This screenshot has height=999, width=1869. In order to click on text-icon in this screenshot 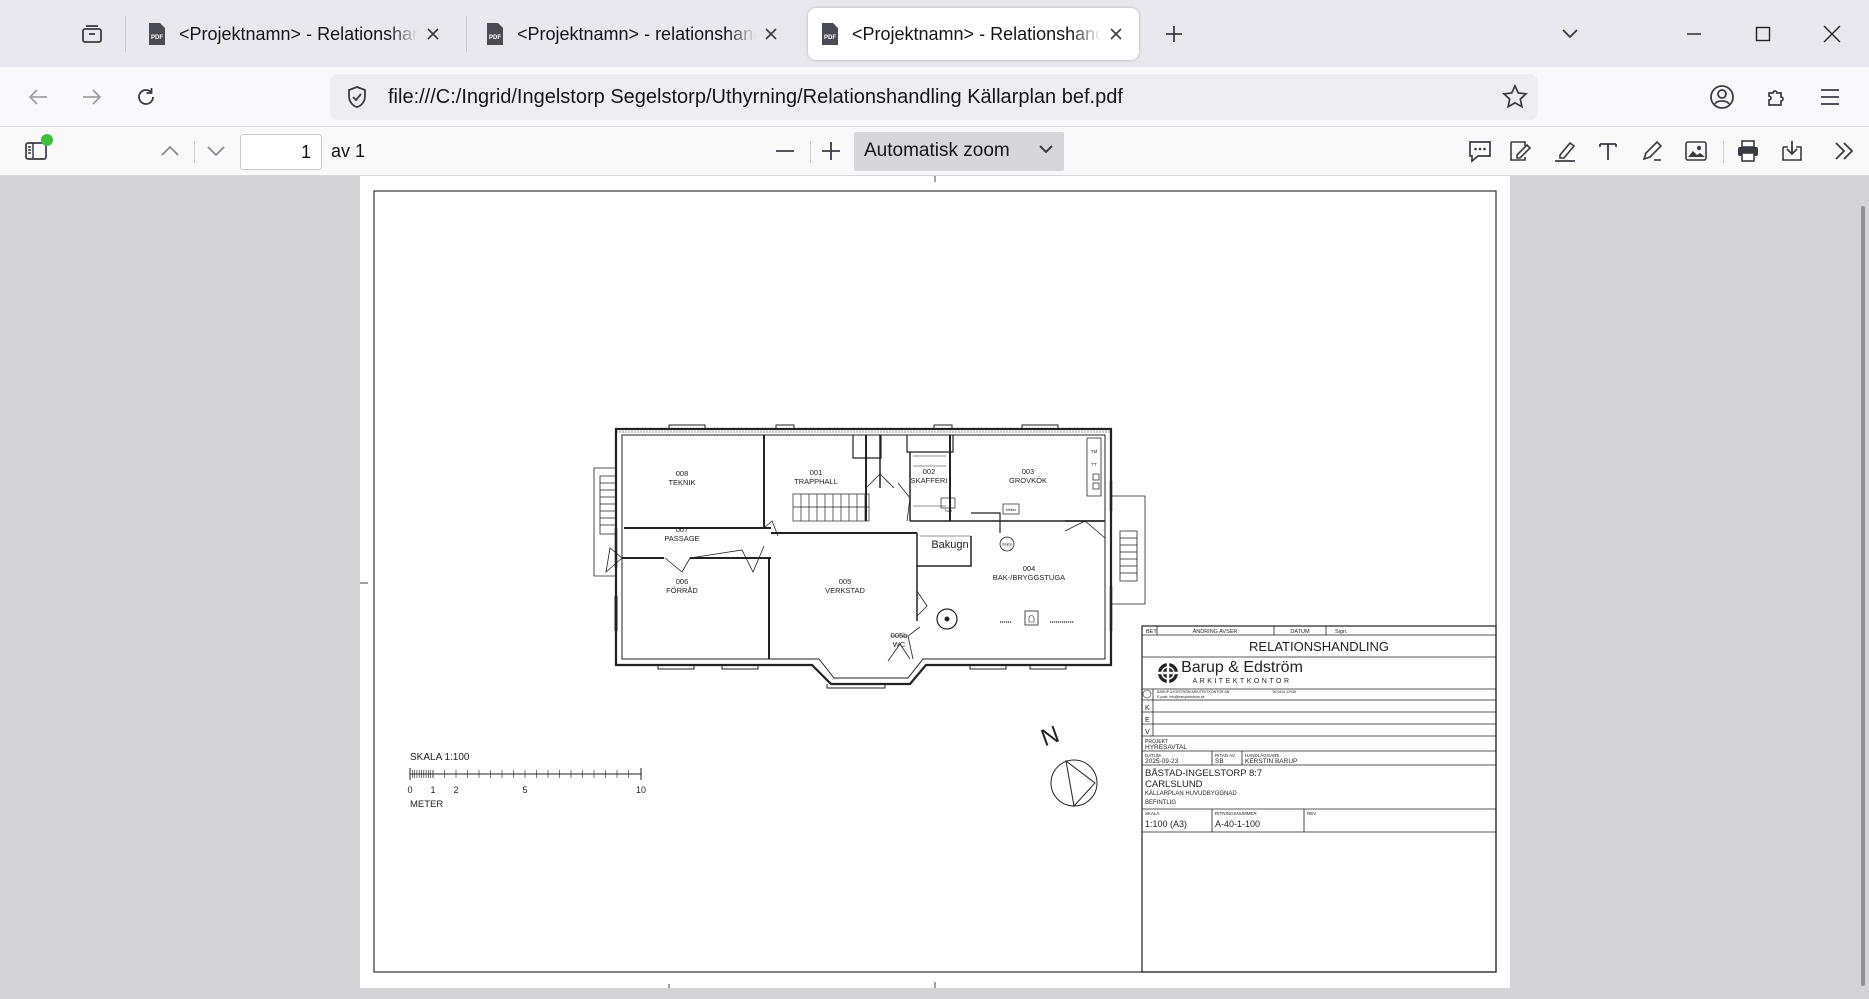, I will do `click(1608, 151)`.